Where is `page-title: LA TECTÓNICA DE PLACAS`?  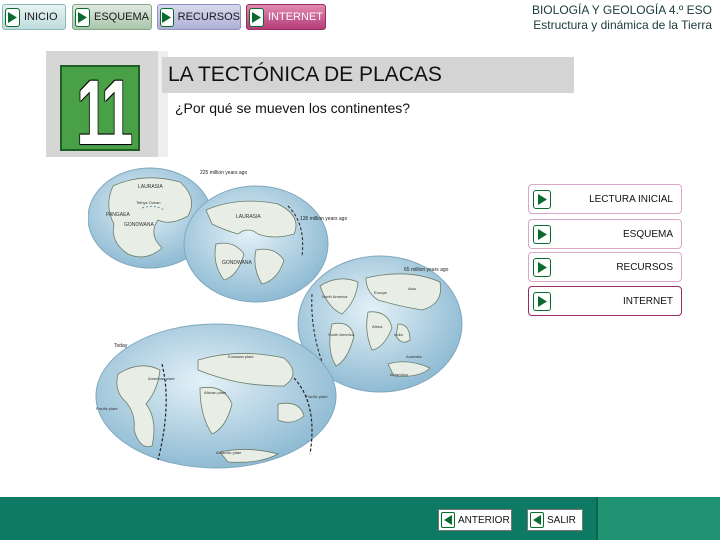 page-title: LA TECTÓNICA DE PLACAS is located at coordinates (305, 74).